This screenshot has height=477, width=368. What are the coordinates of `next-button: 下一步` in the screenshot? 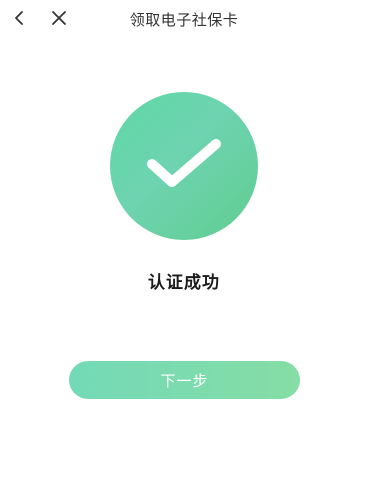 It's located at (184, 380).